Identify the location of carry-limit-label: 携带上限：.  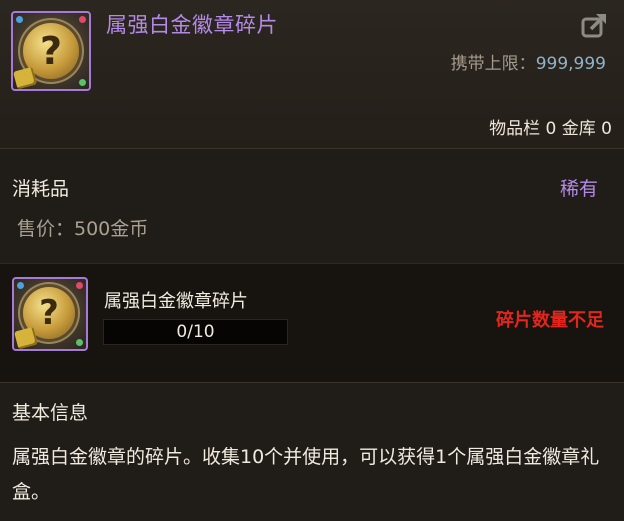
(493, 64).